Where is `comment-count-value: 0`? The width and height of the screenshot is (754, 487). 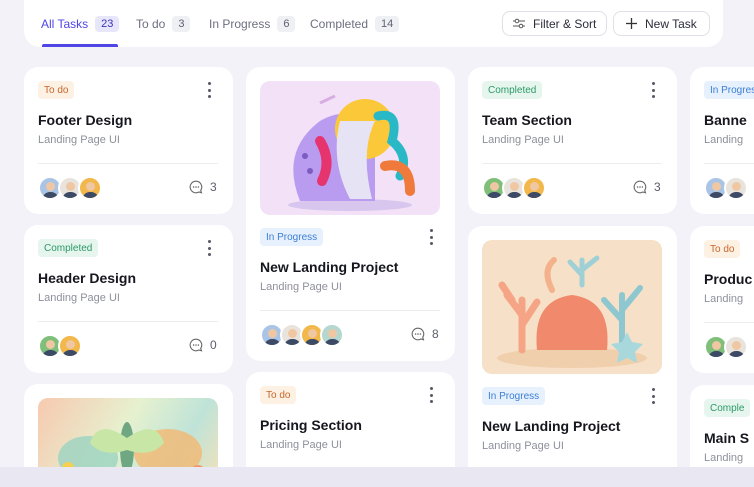 comment-count-value: 0 is located at coordinates (213, 345).